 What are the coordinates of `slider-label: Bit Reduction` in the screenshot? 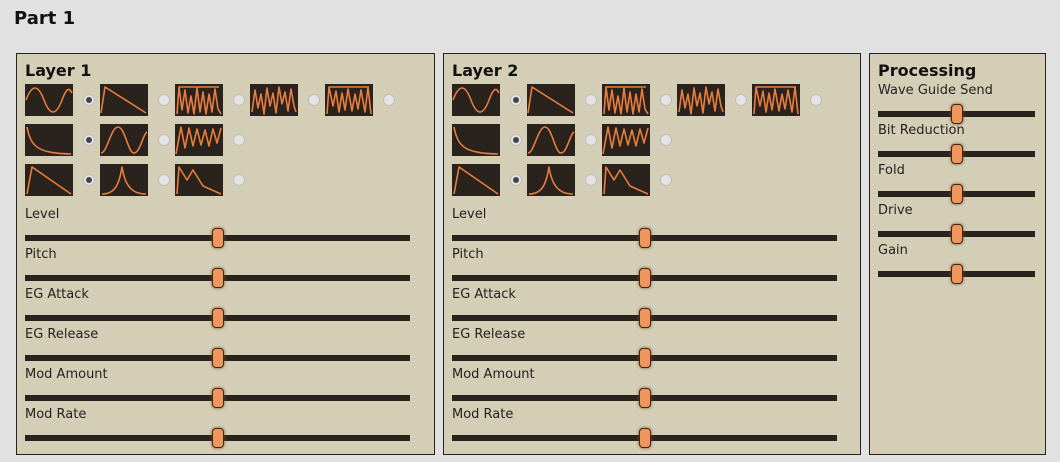 It's located at (921, 130).